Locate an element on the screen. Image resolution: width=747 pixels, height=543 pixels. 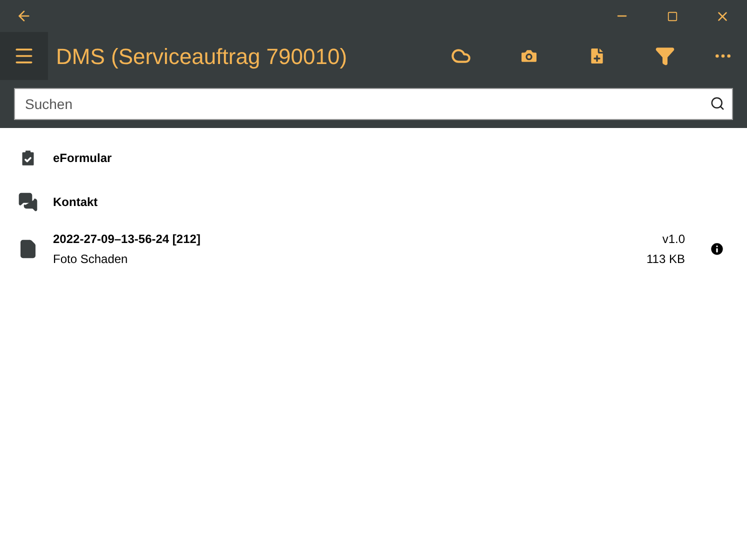
item-version: v1.0 is located at coordinates (673, 239).